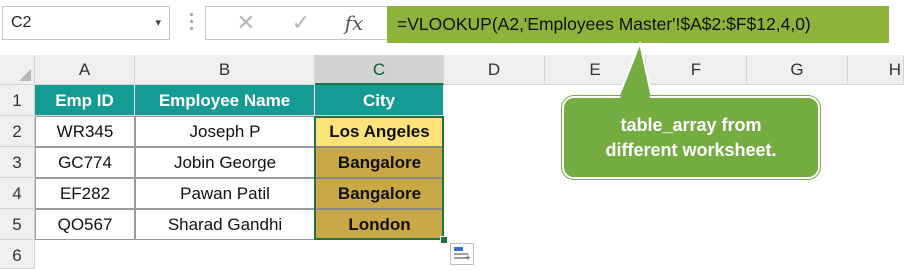  I want to click on checkmark-icon: ✓, so click(301, 23).